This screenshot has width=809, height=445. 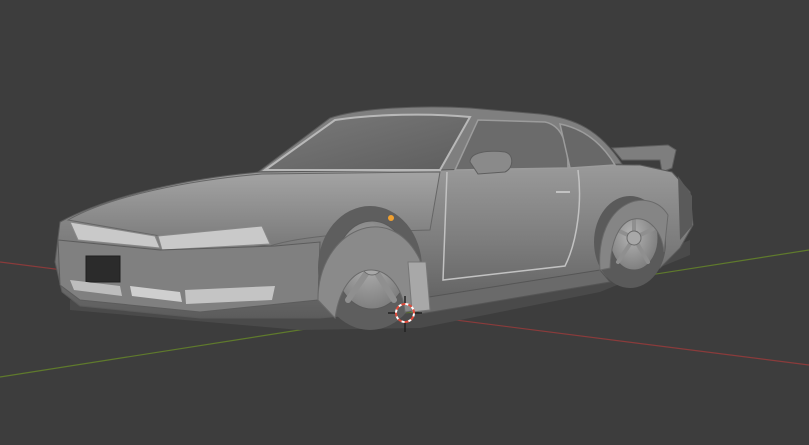 What do you see at coordinates (491, 162) in the screenshot?
I see `side-mirror` at bounding box center [491, 162].